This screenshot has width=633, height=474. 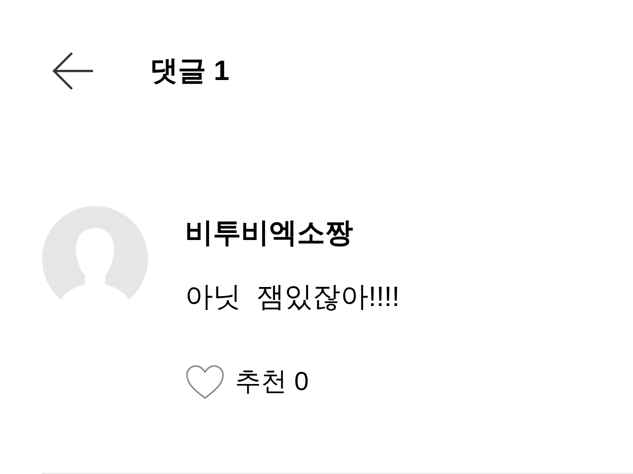 What do you see at coordinates (269, 233) in the screenshot?
I see `comment-author: 비투비엑소짱` at bounding box center [269, 233].